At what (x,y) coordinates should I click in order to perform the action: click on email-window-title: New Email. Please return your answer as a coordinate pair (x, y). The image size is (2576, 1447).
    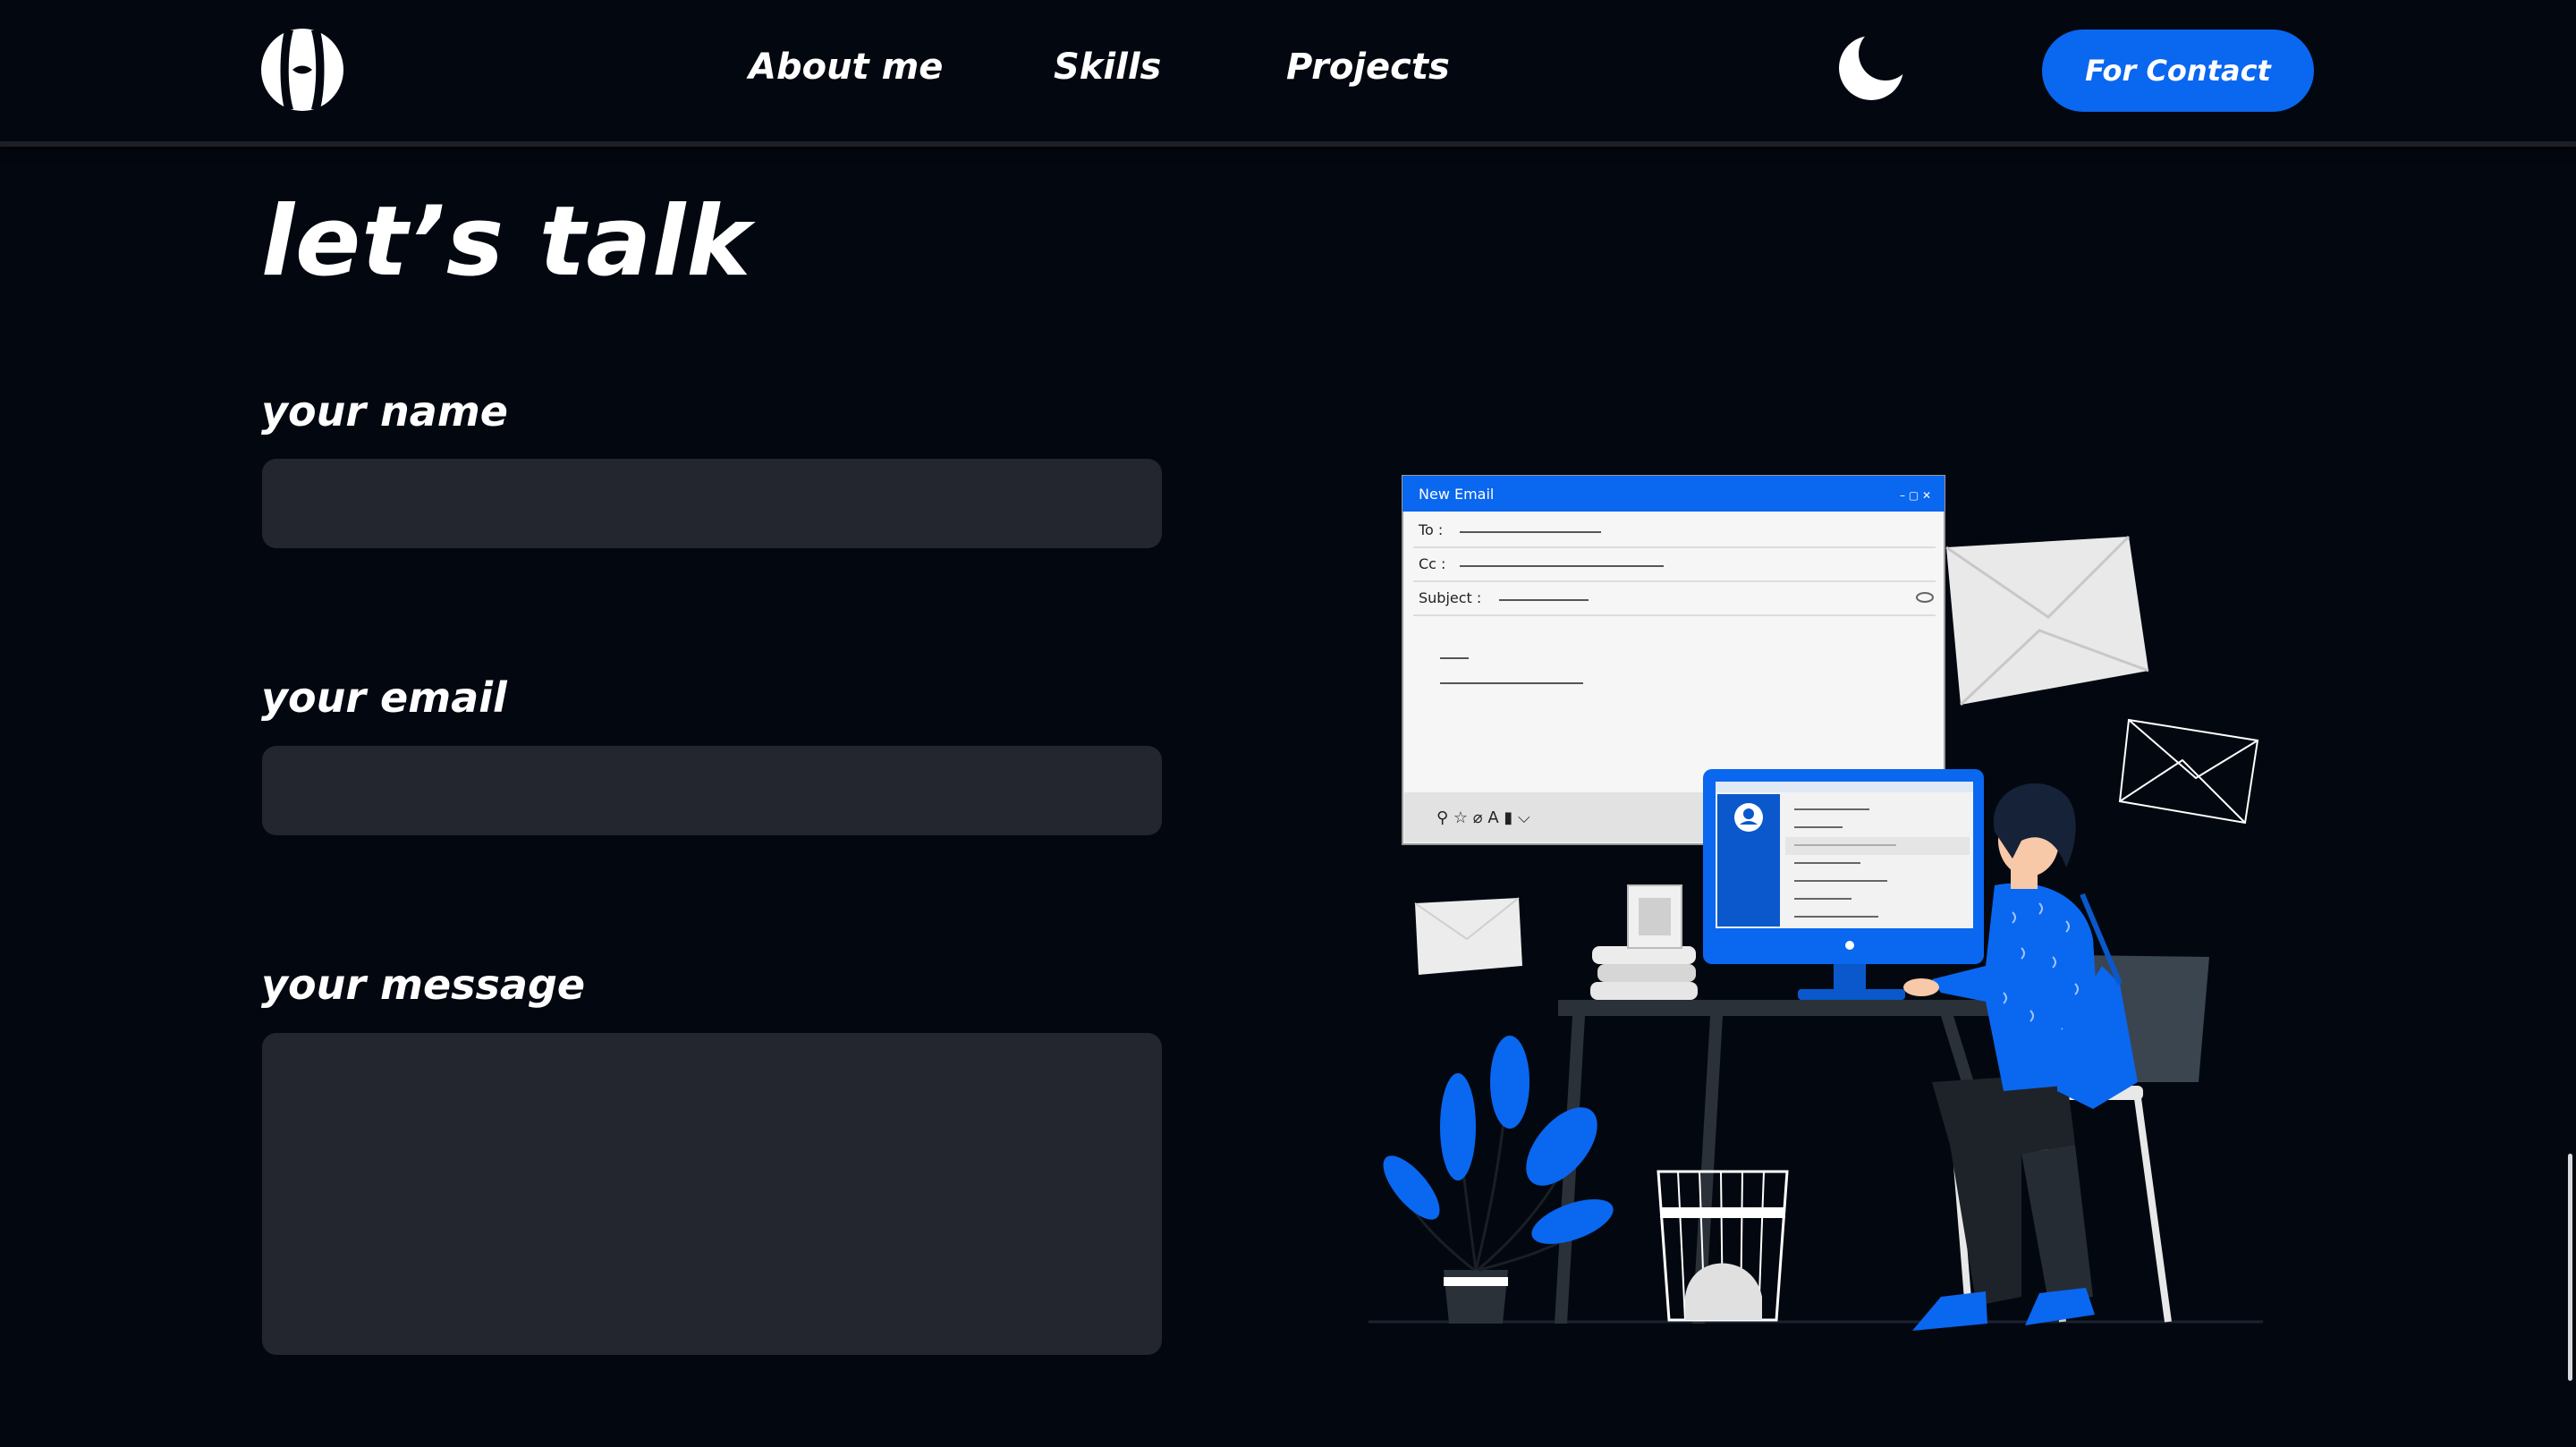
    Looking at the image, I should click on (1456, 494).